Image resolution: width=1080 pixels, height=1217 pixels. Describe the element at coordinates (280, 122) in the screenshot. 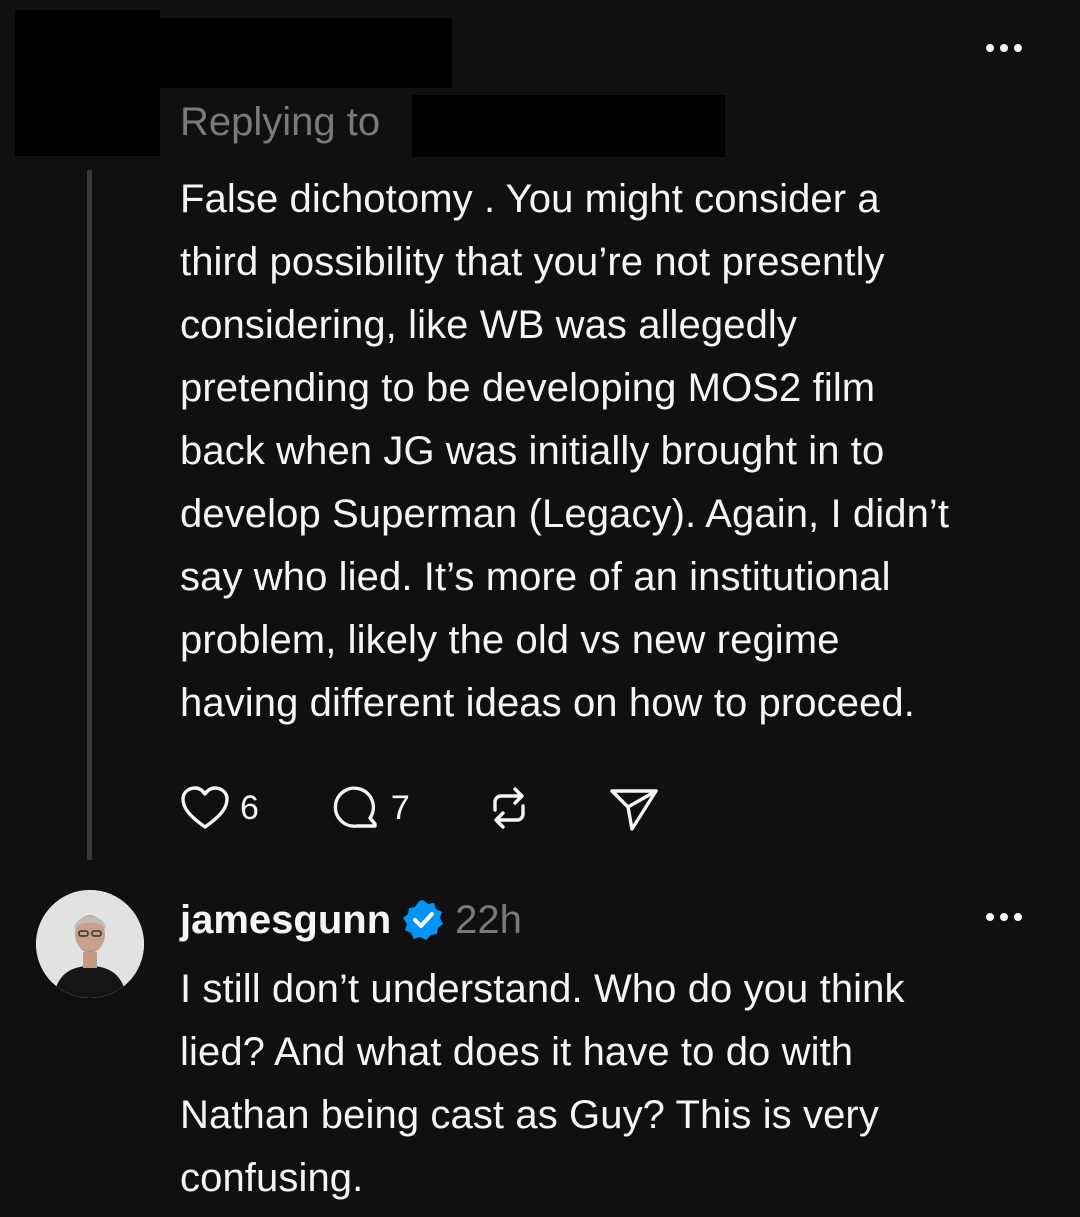

I see `replying-to-label: Replying to` at that location.